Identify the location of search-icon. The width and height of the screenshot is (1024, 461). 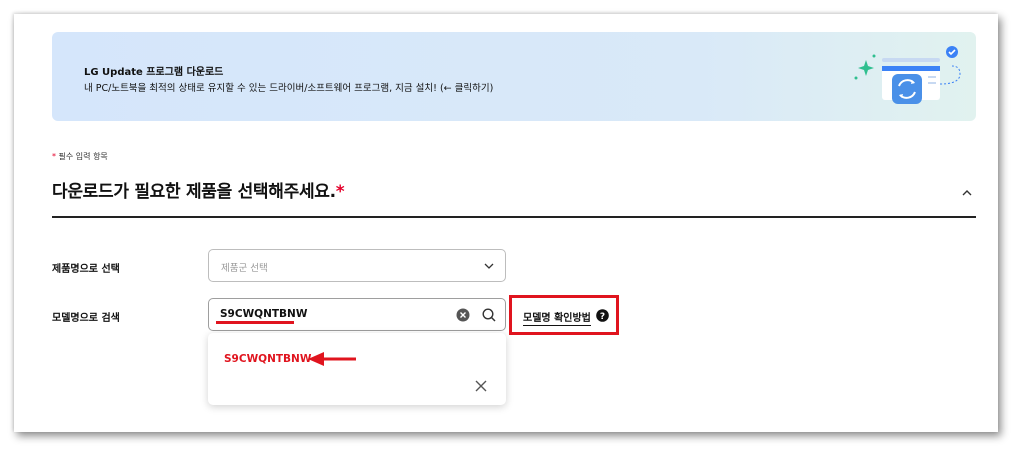
(489, 315).